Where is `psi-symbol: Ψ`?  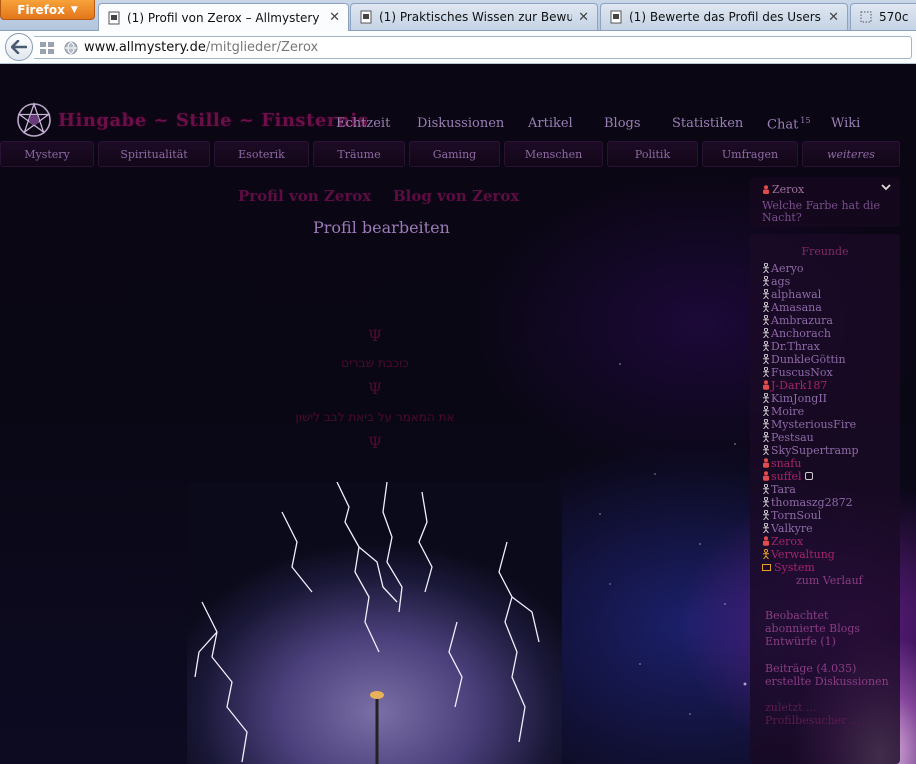
psi-symbol: Ψ is located at coordinates (375, 442).